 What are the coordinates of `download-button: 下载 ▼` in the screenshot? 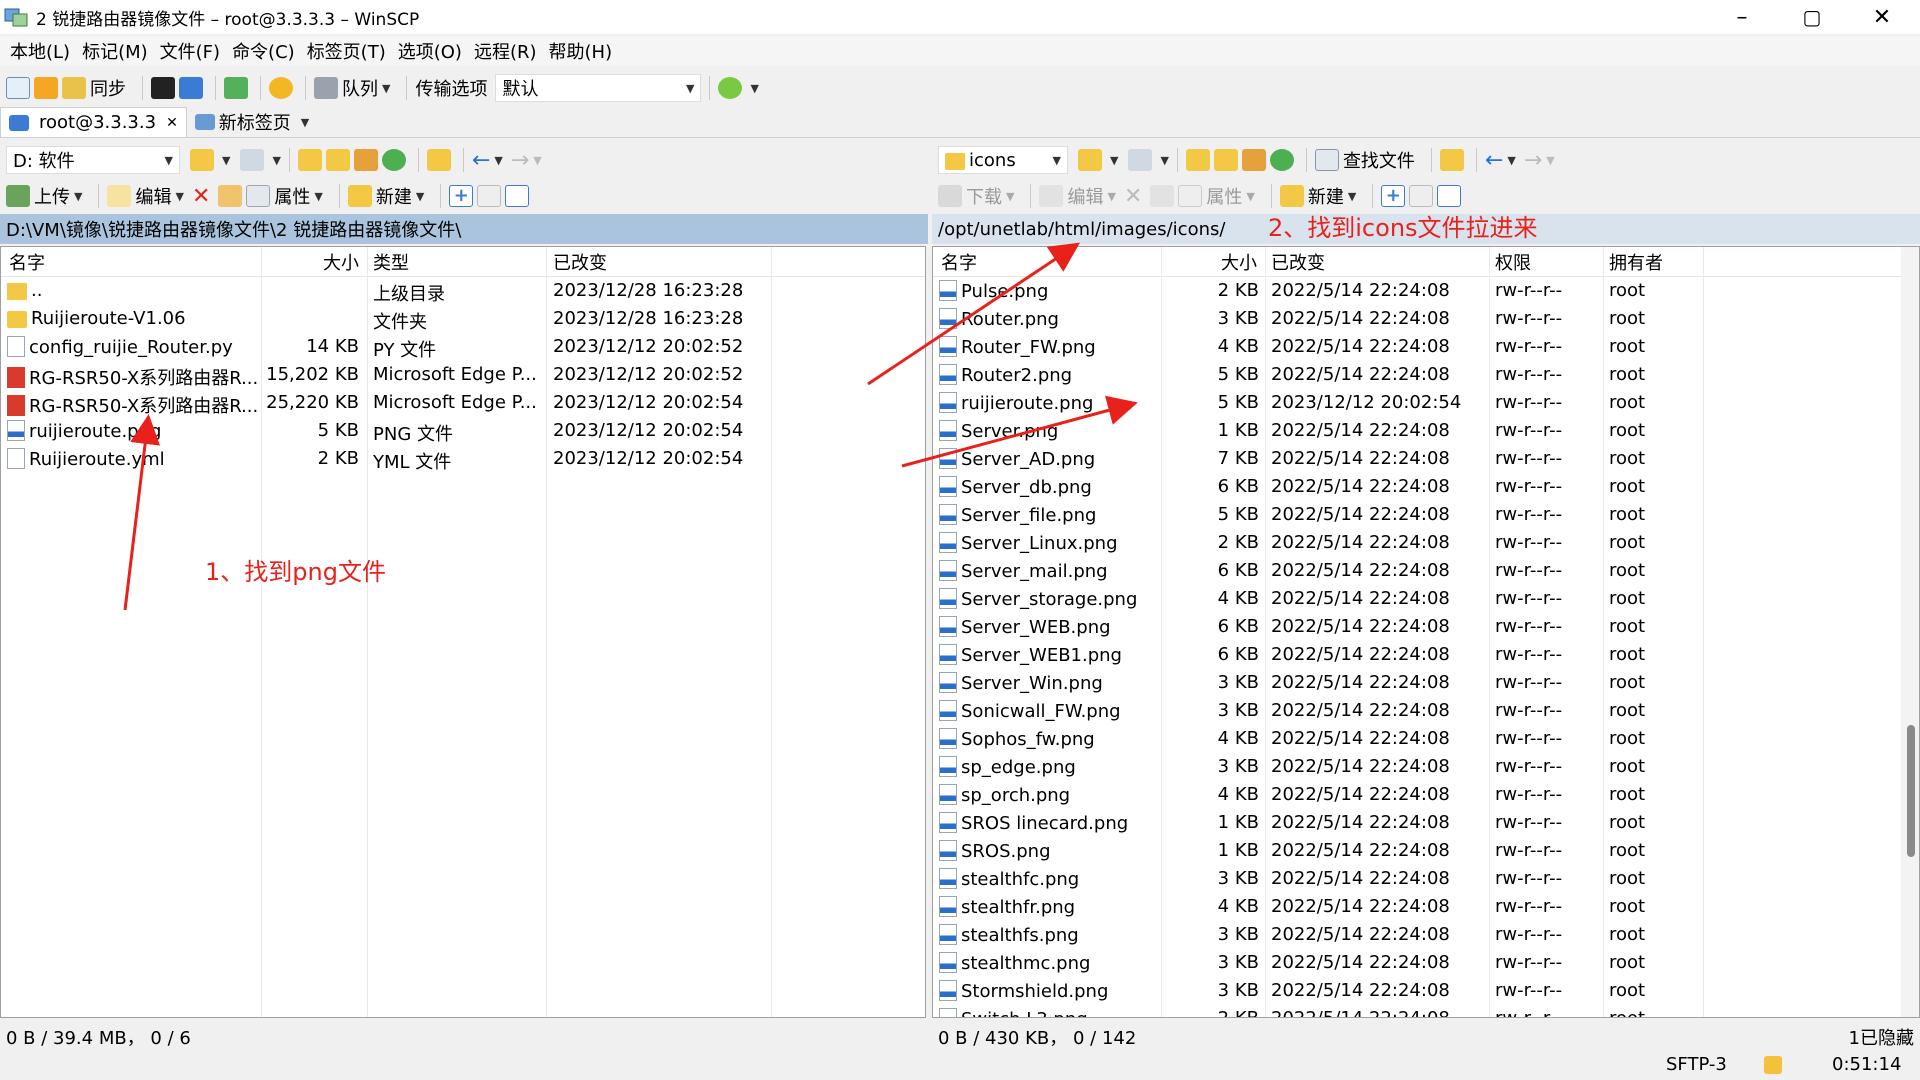 It's located at (976, 196).